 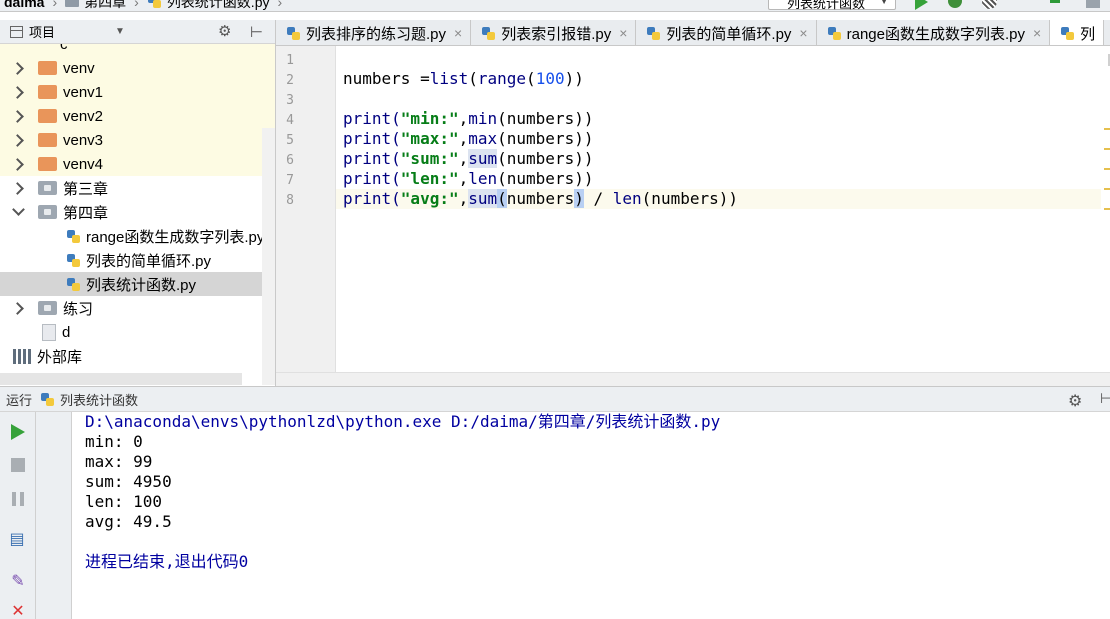 I want to click on tree-item-label: c, so click(x=64, y=48).